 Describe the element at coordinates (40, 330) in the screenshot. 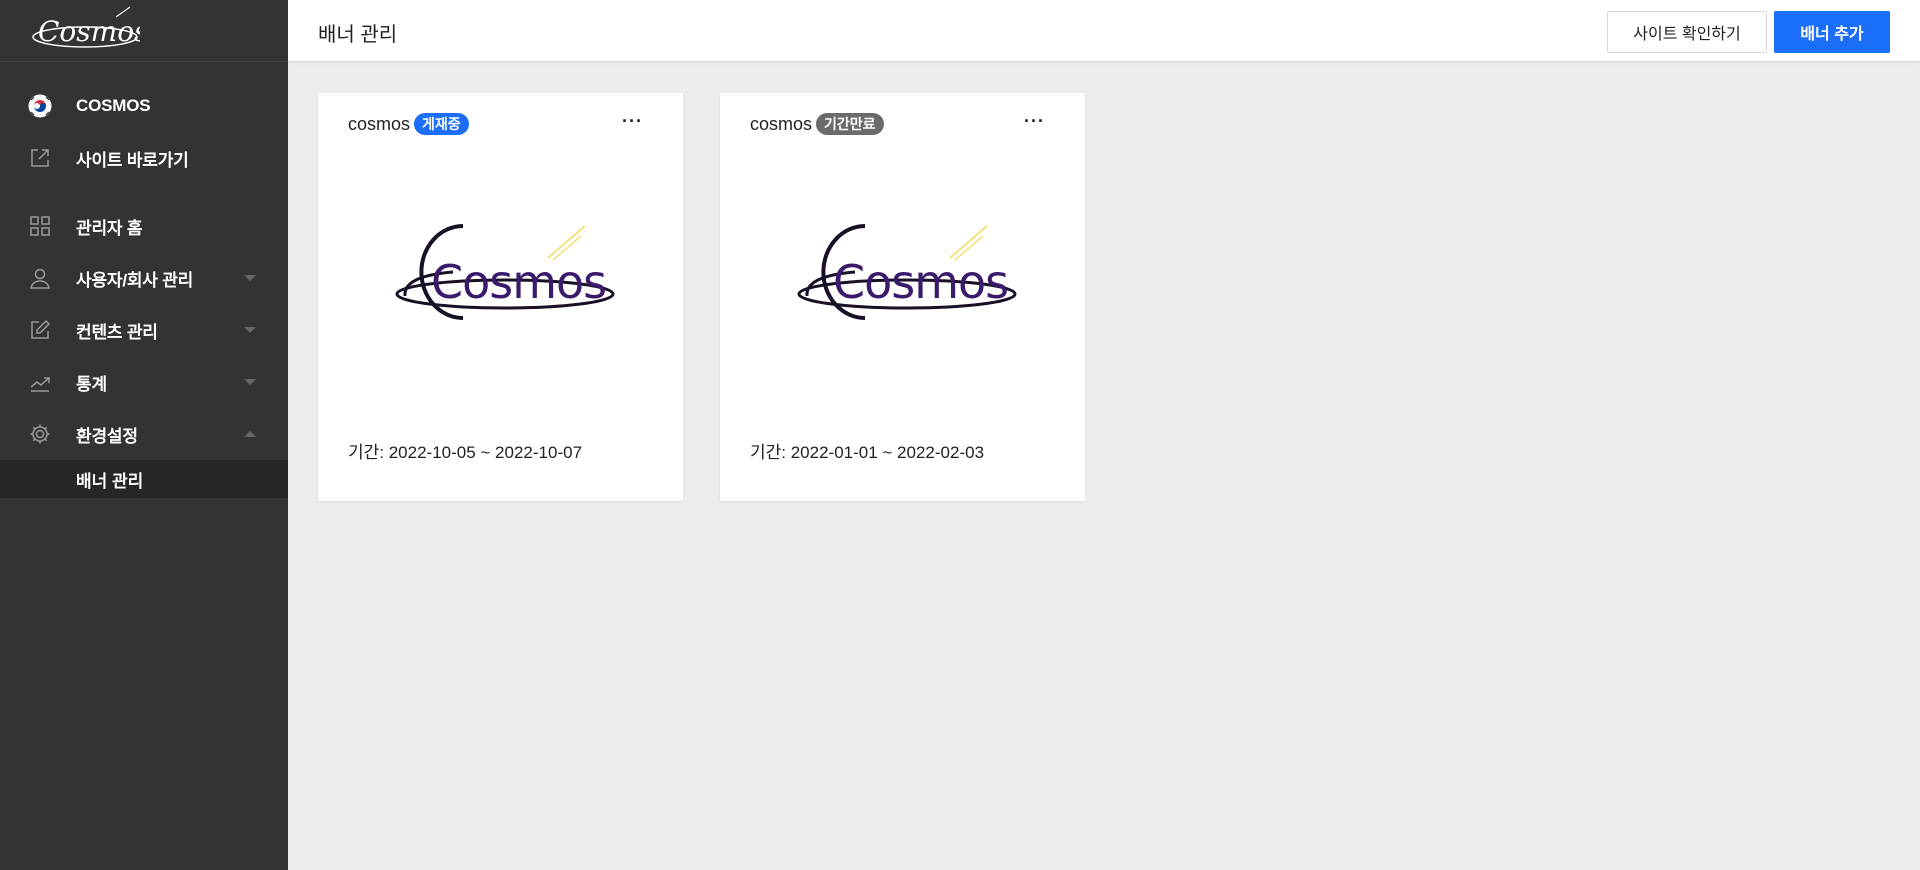

I see `edit-icon` at that location.